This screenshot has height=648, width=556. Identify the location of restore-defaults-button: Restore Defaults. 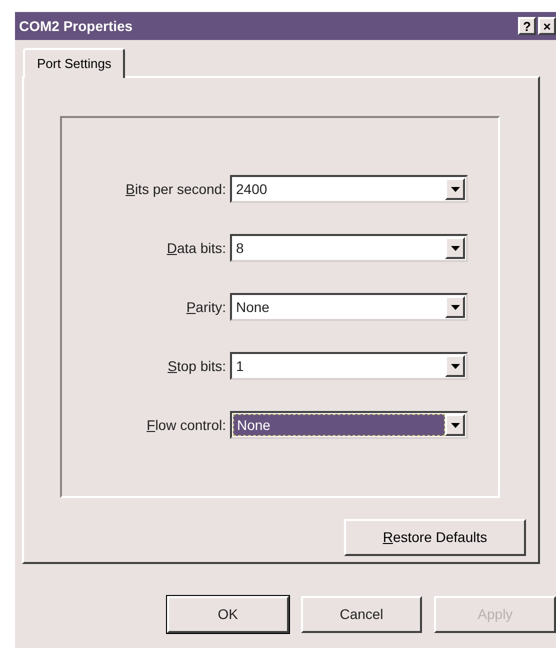
(435, 537).